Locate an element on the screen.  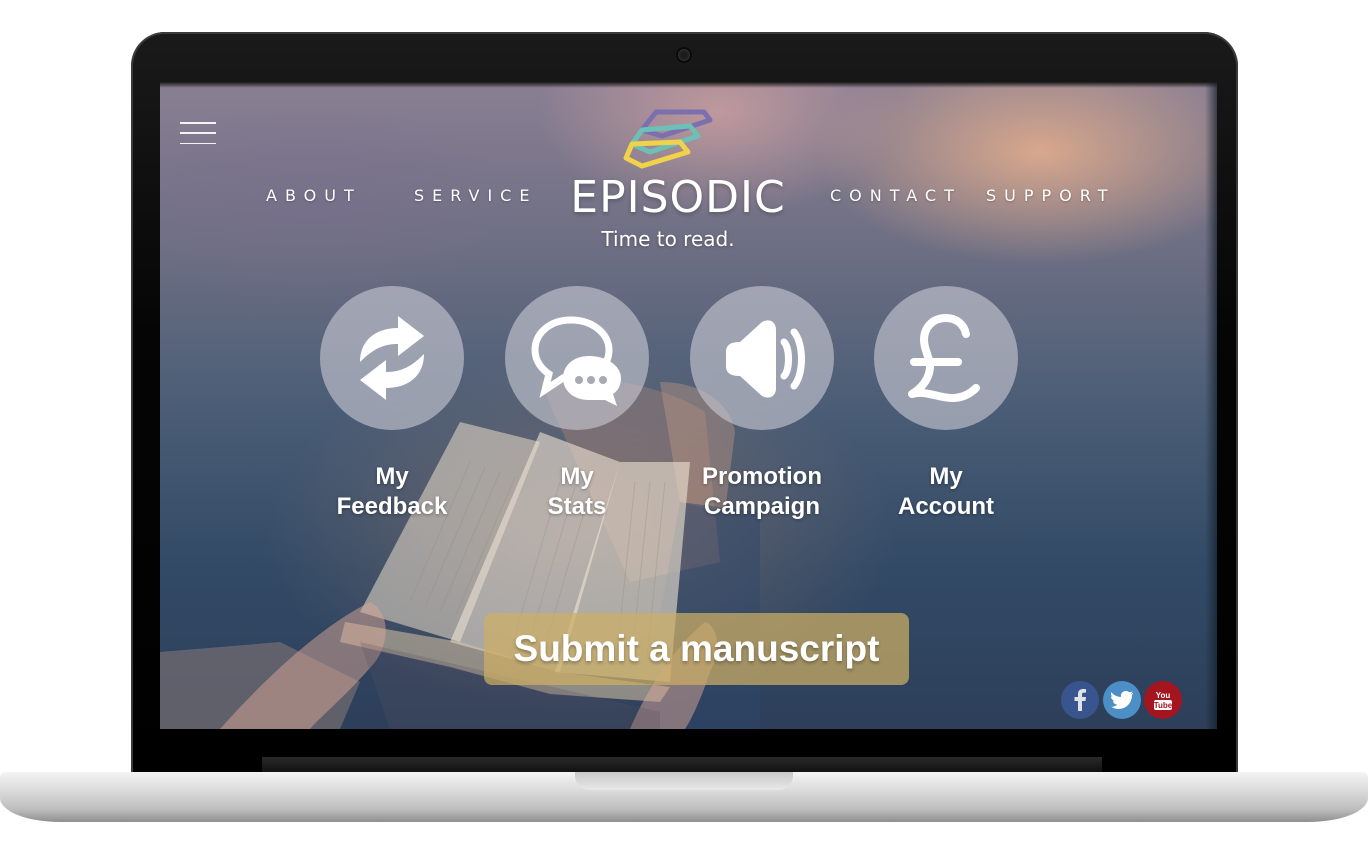
feedback-circle is located at coordinates (392, 358).